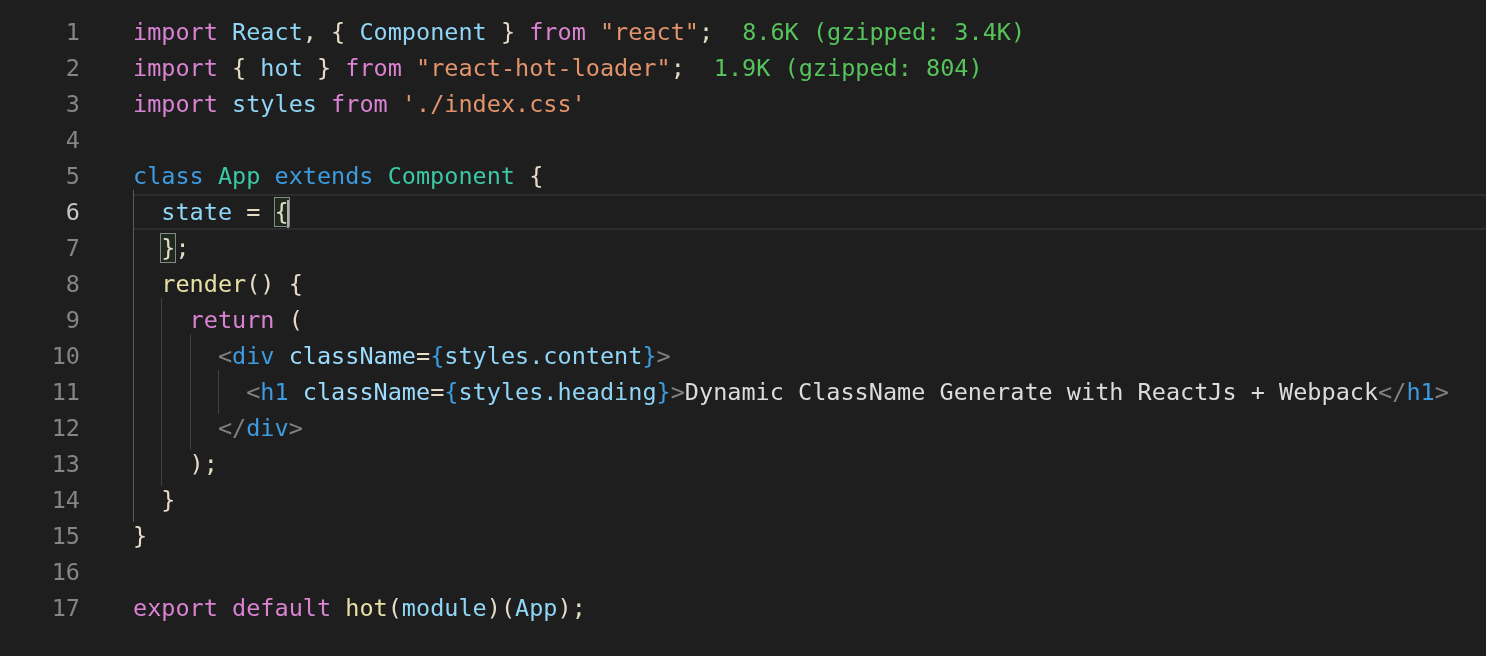 The width and height of the screenshot is (1486, 656). I want to click on import-size-label: 8.6K (gzipped: 3.4K), so click(884, 32).